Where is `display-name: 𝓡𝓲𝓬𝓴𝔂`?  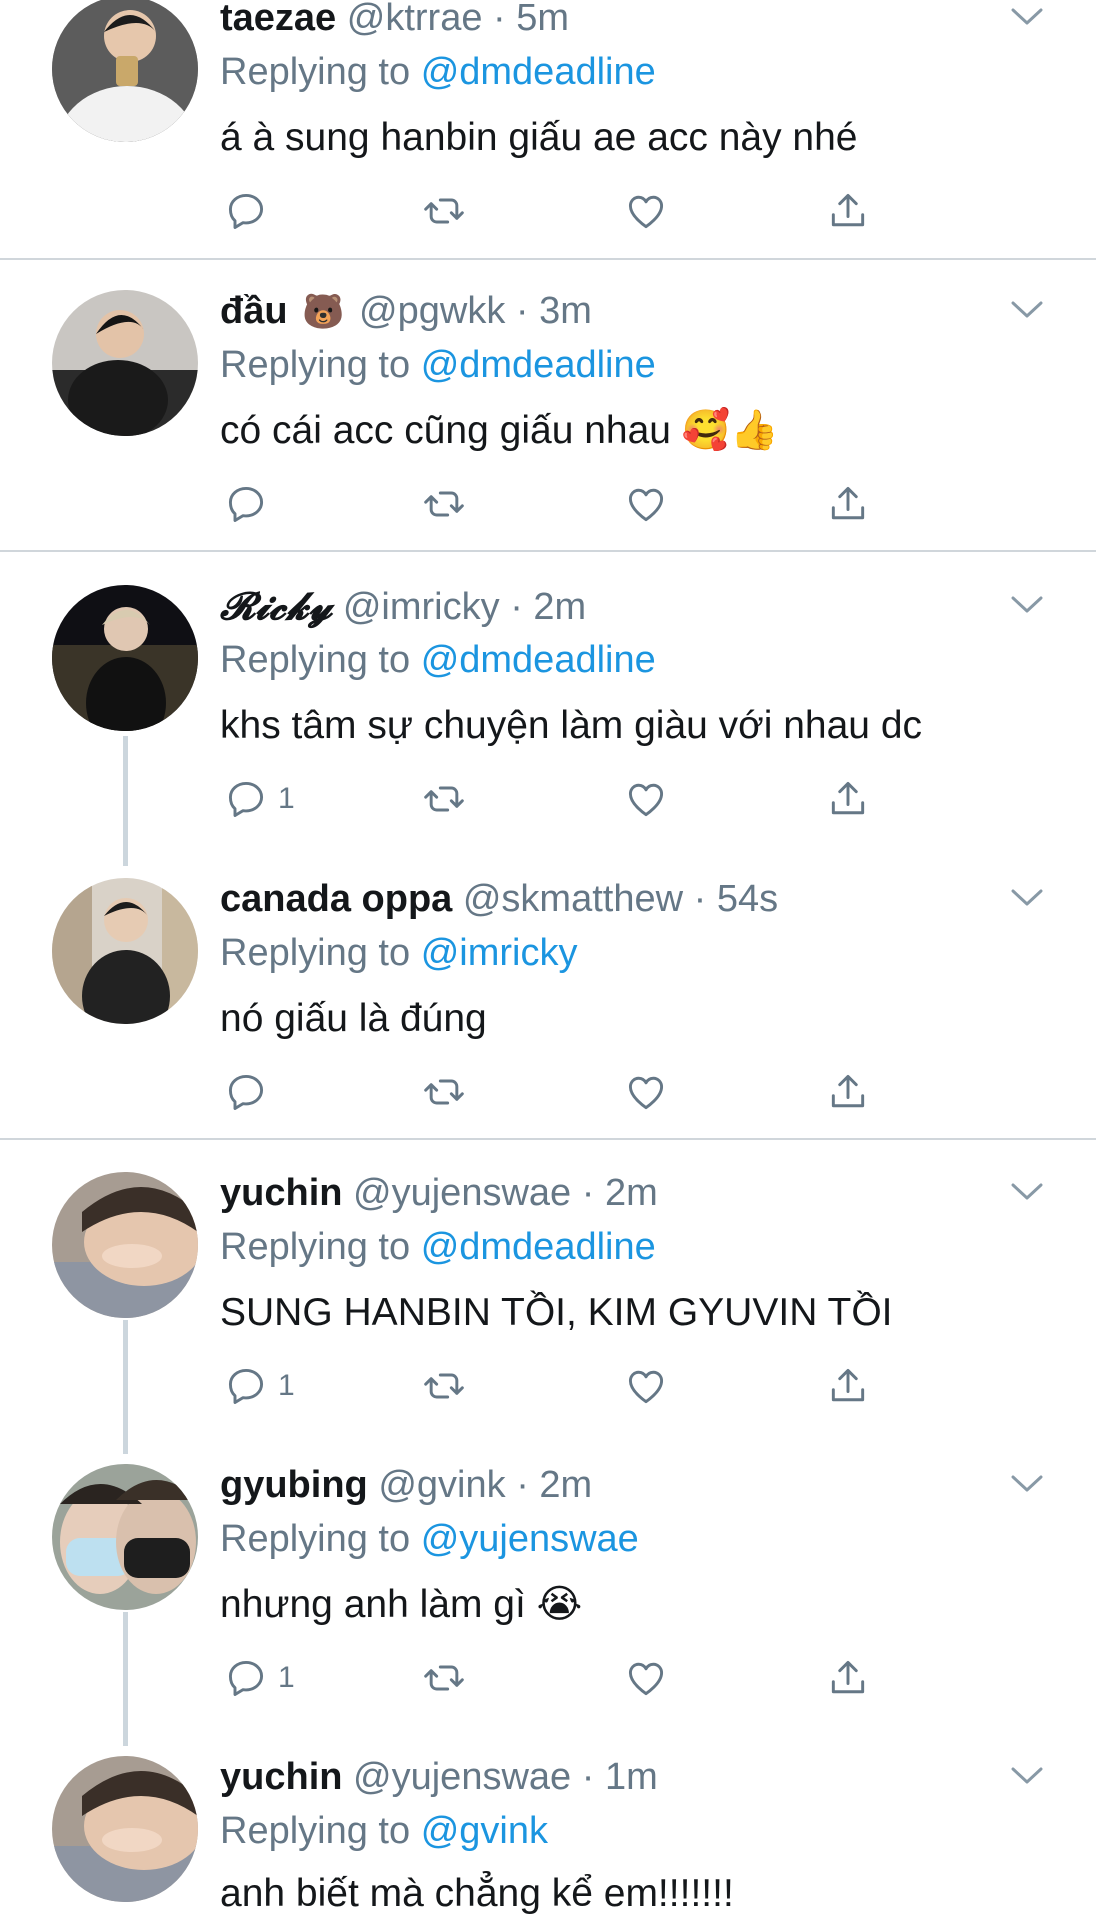 display-name: 𝓡𝓲𝓬𝓴𝔂 is located at coordinates (276, 605).